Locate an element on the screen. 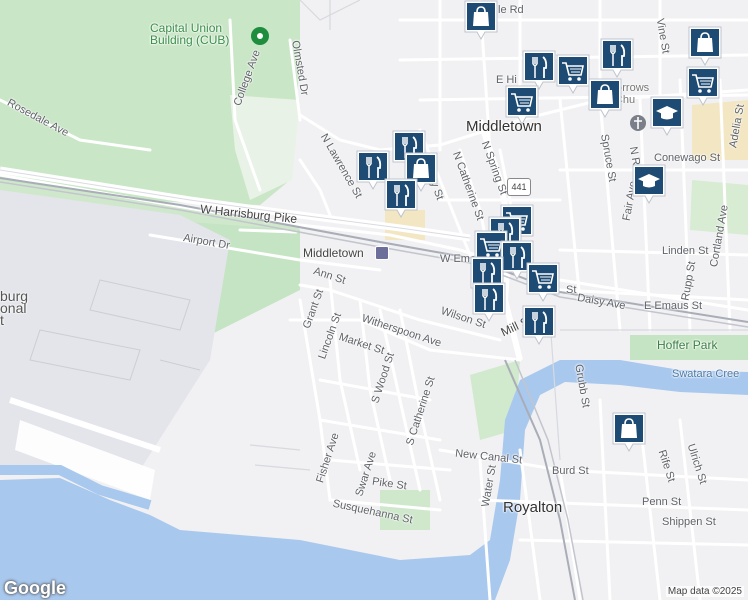  train-station-icon is located at coordinates (382, 253).